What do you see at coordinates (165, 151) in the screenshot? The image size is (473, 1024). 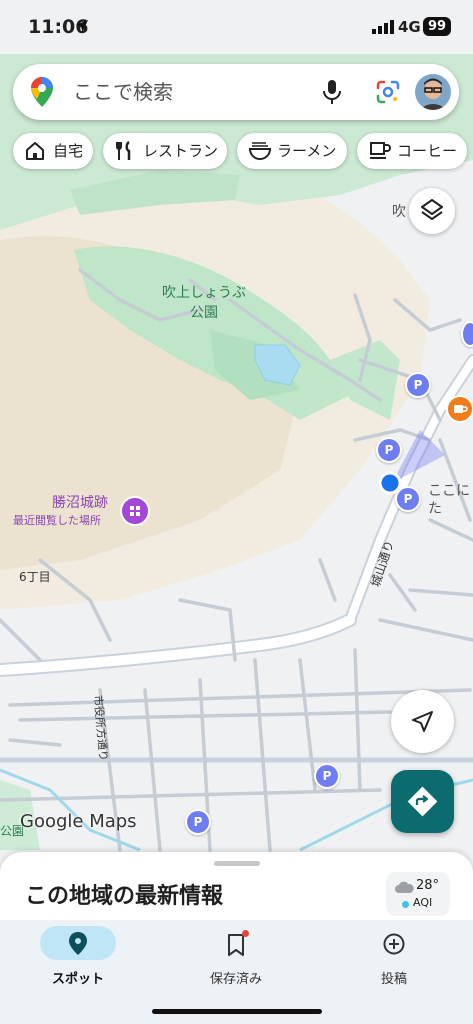 I see `chip-restaurant: レストラン` at bounding box center [165, 151].